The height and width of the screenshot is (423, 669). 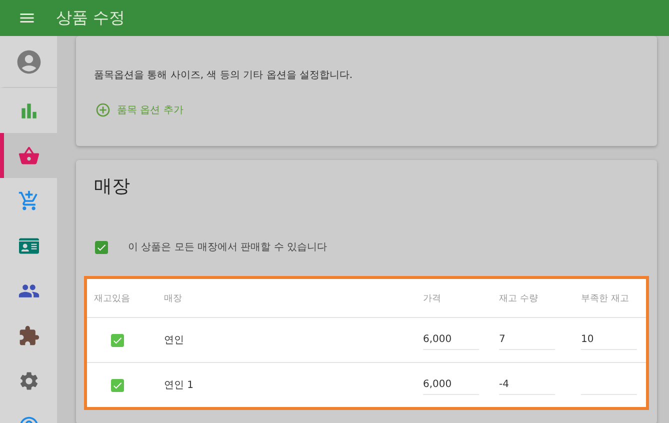 What do you see at coordinates (91, 18) in the screenshot?
I see `page-title: 상품 수정` at bounding box center [91, 18].